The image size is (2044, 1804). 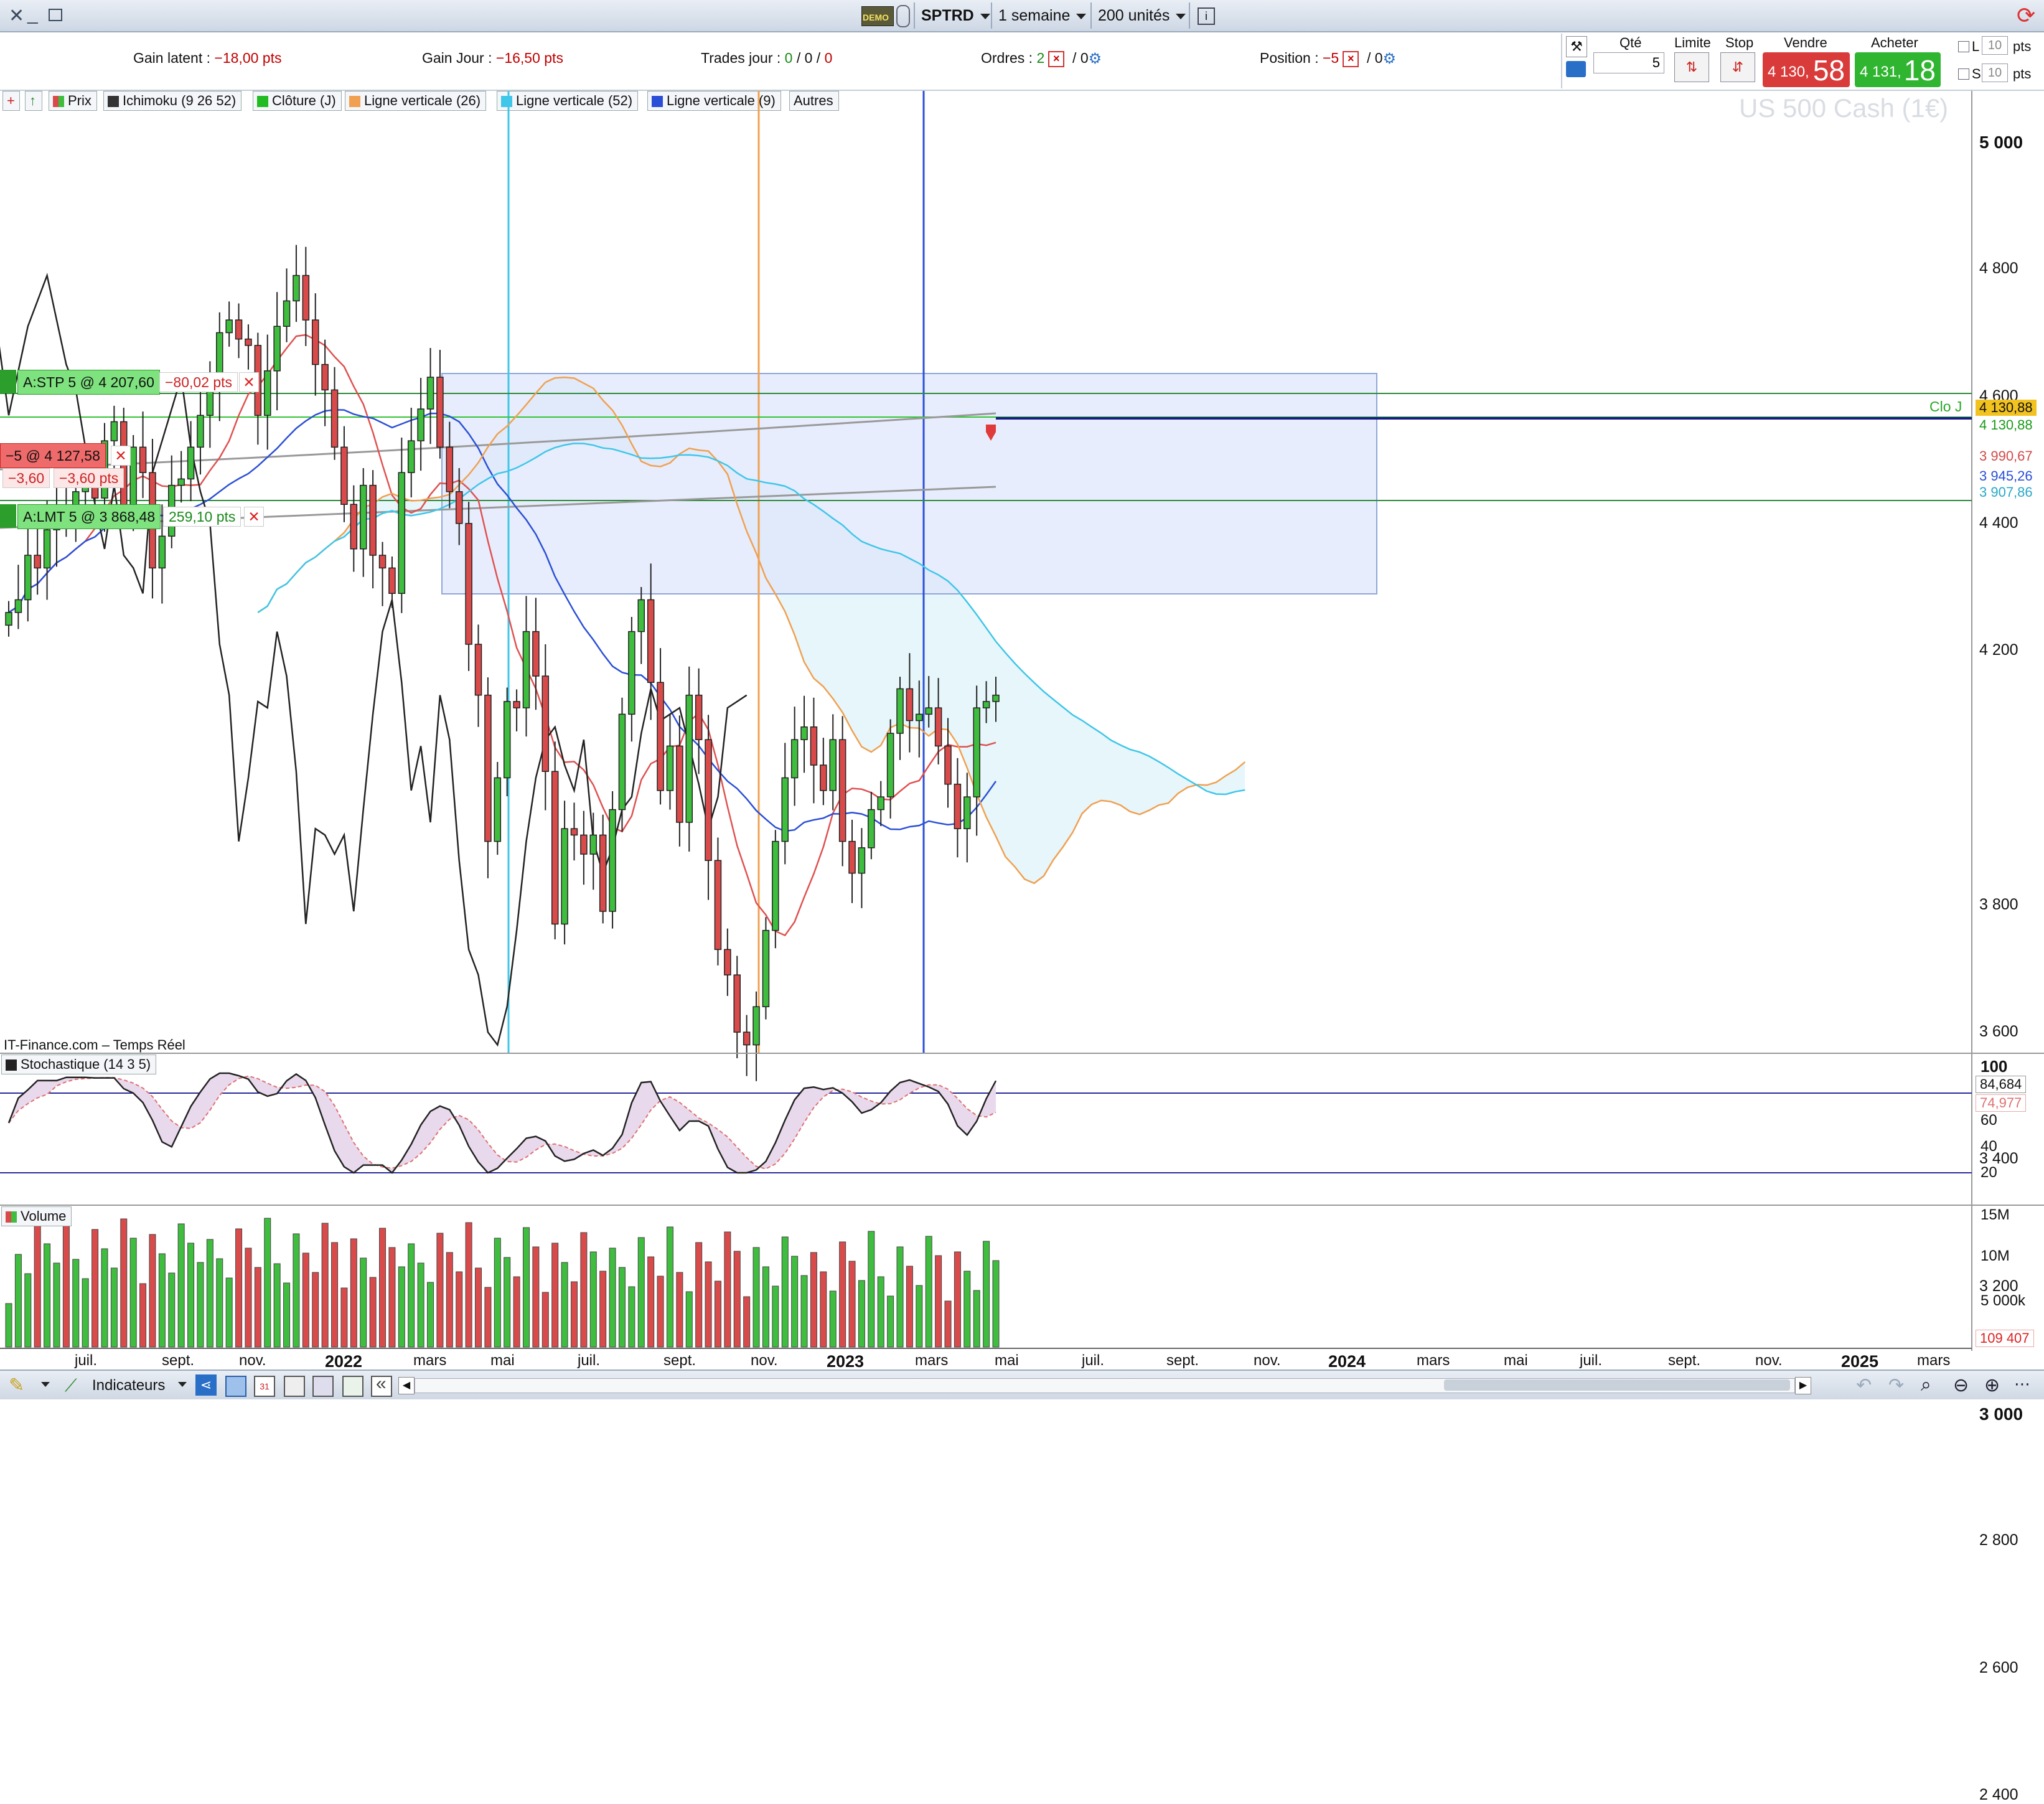 What do you see at coordinates (1961, 1385) in the screenshot?
I see `zoom-out-icon: ⊖` at bounding box center [1961, 1385].